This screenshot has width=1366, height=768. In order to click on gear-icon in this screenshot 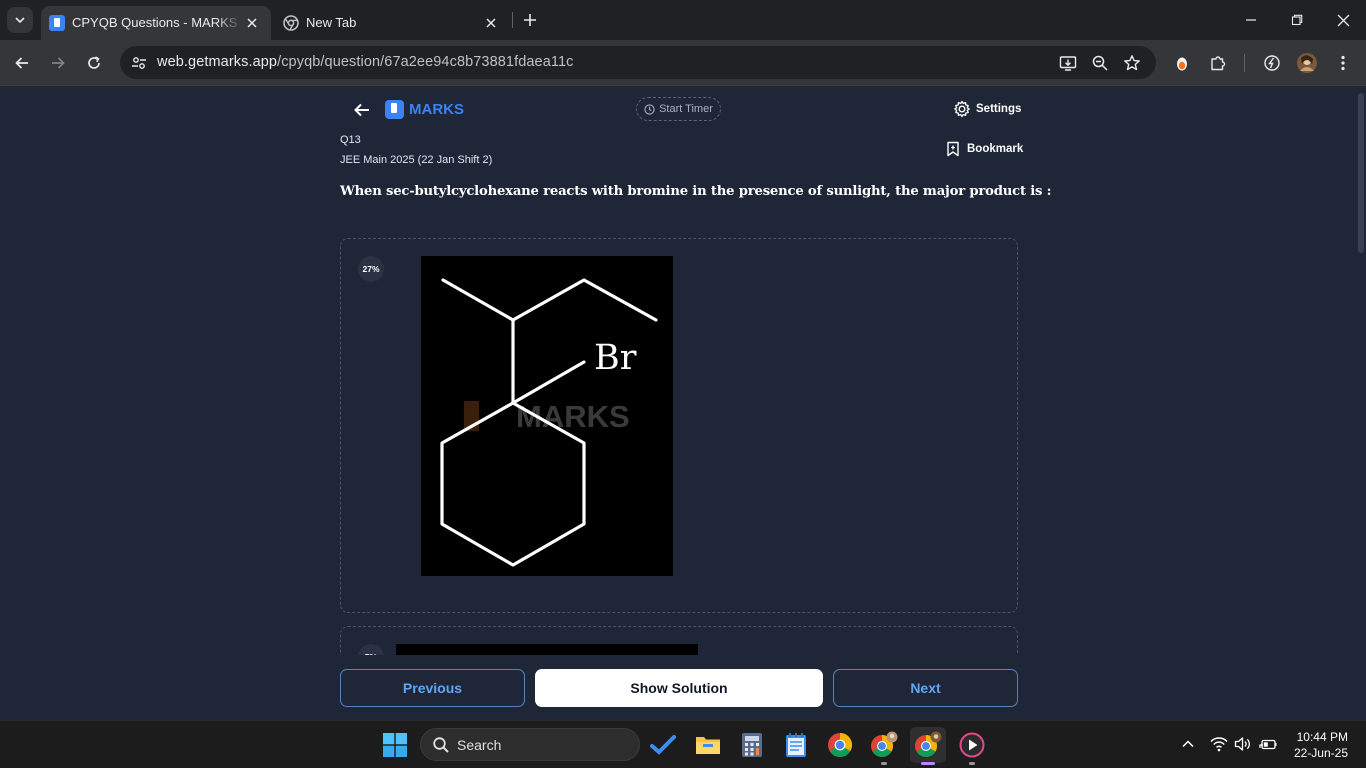, I will do `click(962, 109)`.